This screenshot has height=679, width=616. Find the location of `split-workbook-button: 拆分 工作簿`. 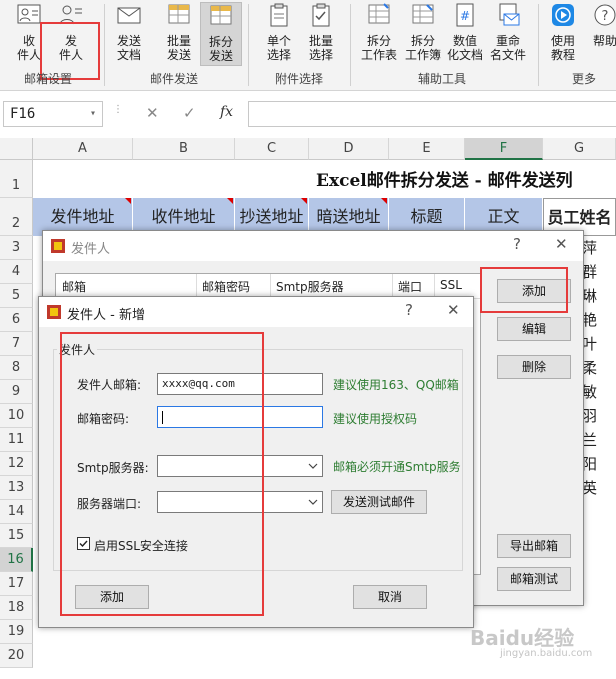

split-workbook-button: 拆分 工作簿 is located at coordinates (423, 33).